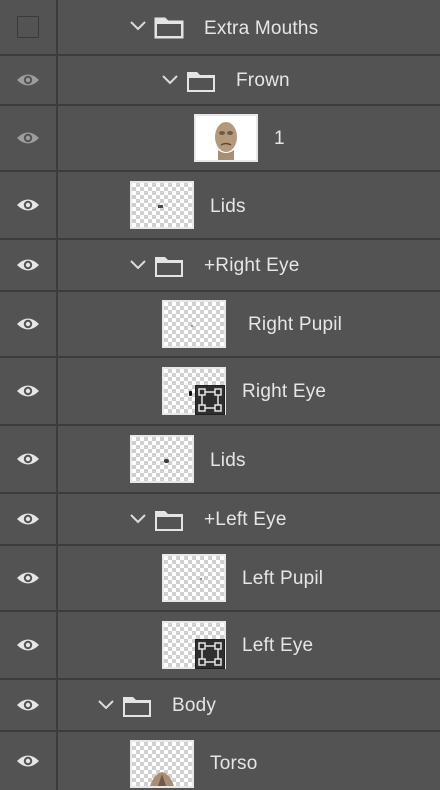 This screenshot has width=440, height=790. I want to click on layer-name: Extra Mouths, so click(261, 28).